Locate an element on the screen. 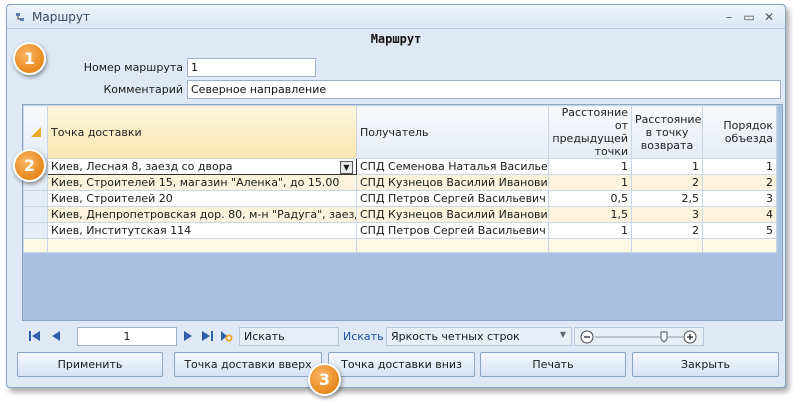 This screenshot has height=406, width=800. comment-field: Северное направление is located at coordinates (484, 89).